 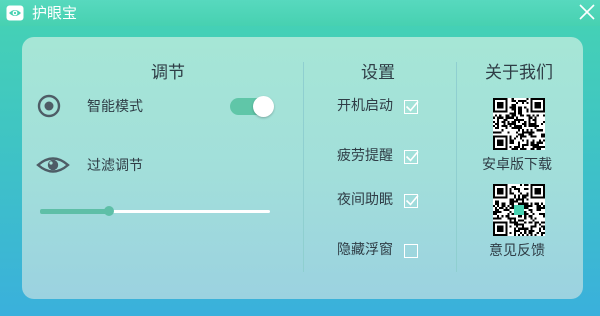 I want to click on setting-label-fatigue: 疲劳提醒, so click(x=365, y=156).